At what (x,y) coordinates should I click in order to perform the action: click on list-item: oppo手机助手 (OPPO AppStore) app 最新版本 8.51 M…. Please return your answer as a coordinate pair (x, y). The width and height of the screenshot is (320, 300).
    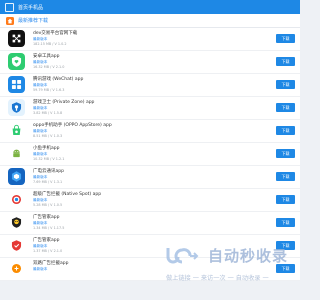
    Looking at the image, I should click on (150, 131).